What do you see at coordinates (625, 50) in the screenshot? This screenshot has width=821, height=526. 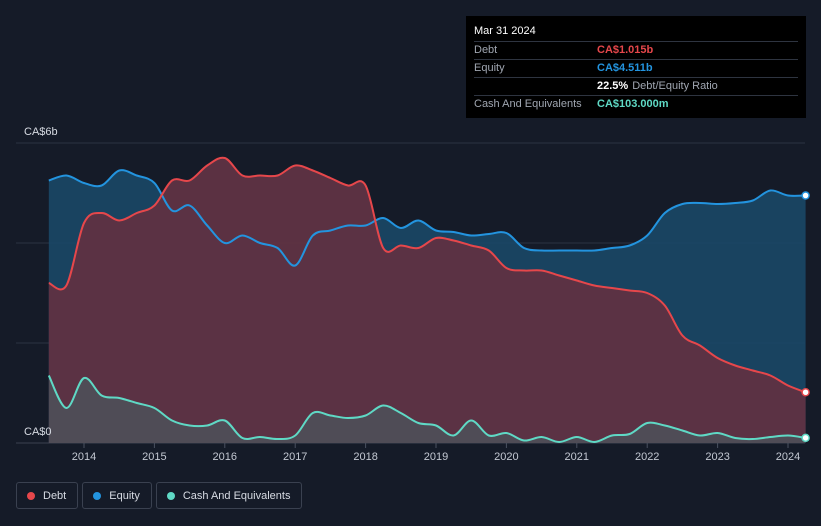 I see `tooltip-value: CA$1.015b` at bounding box center [625, 50].